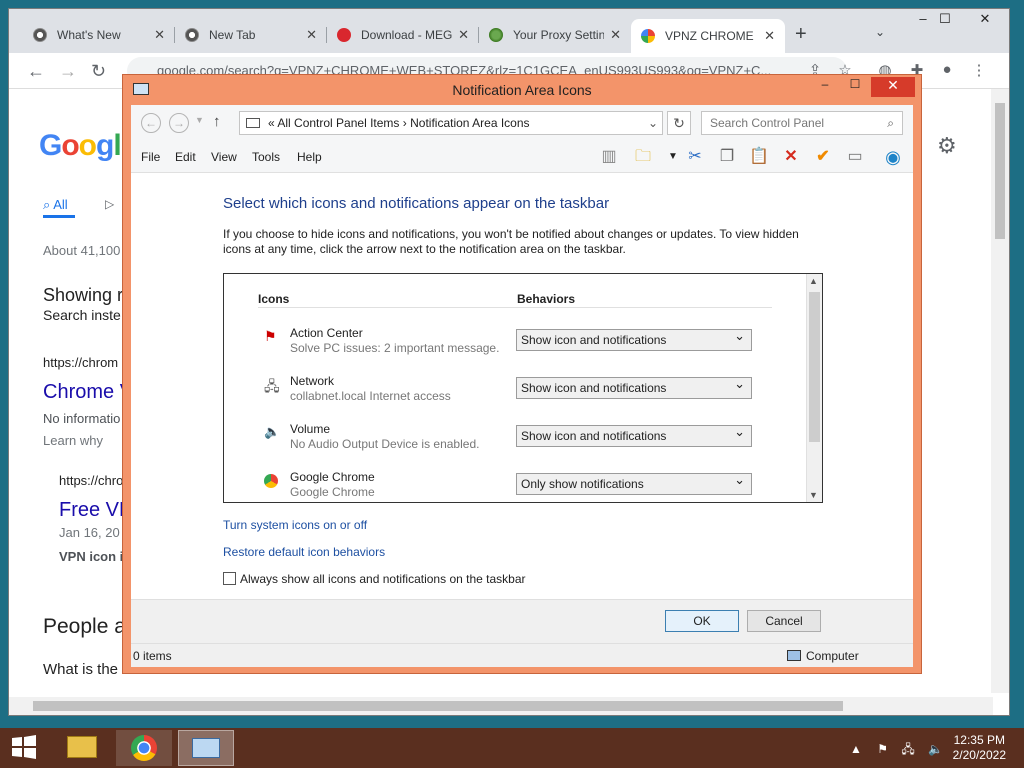  Describe the element at coordinates (295, 525) in the screenshot. I see `turn-system-icons-link: Turn system icons on or off` at that location.